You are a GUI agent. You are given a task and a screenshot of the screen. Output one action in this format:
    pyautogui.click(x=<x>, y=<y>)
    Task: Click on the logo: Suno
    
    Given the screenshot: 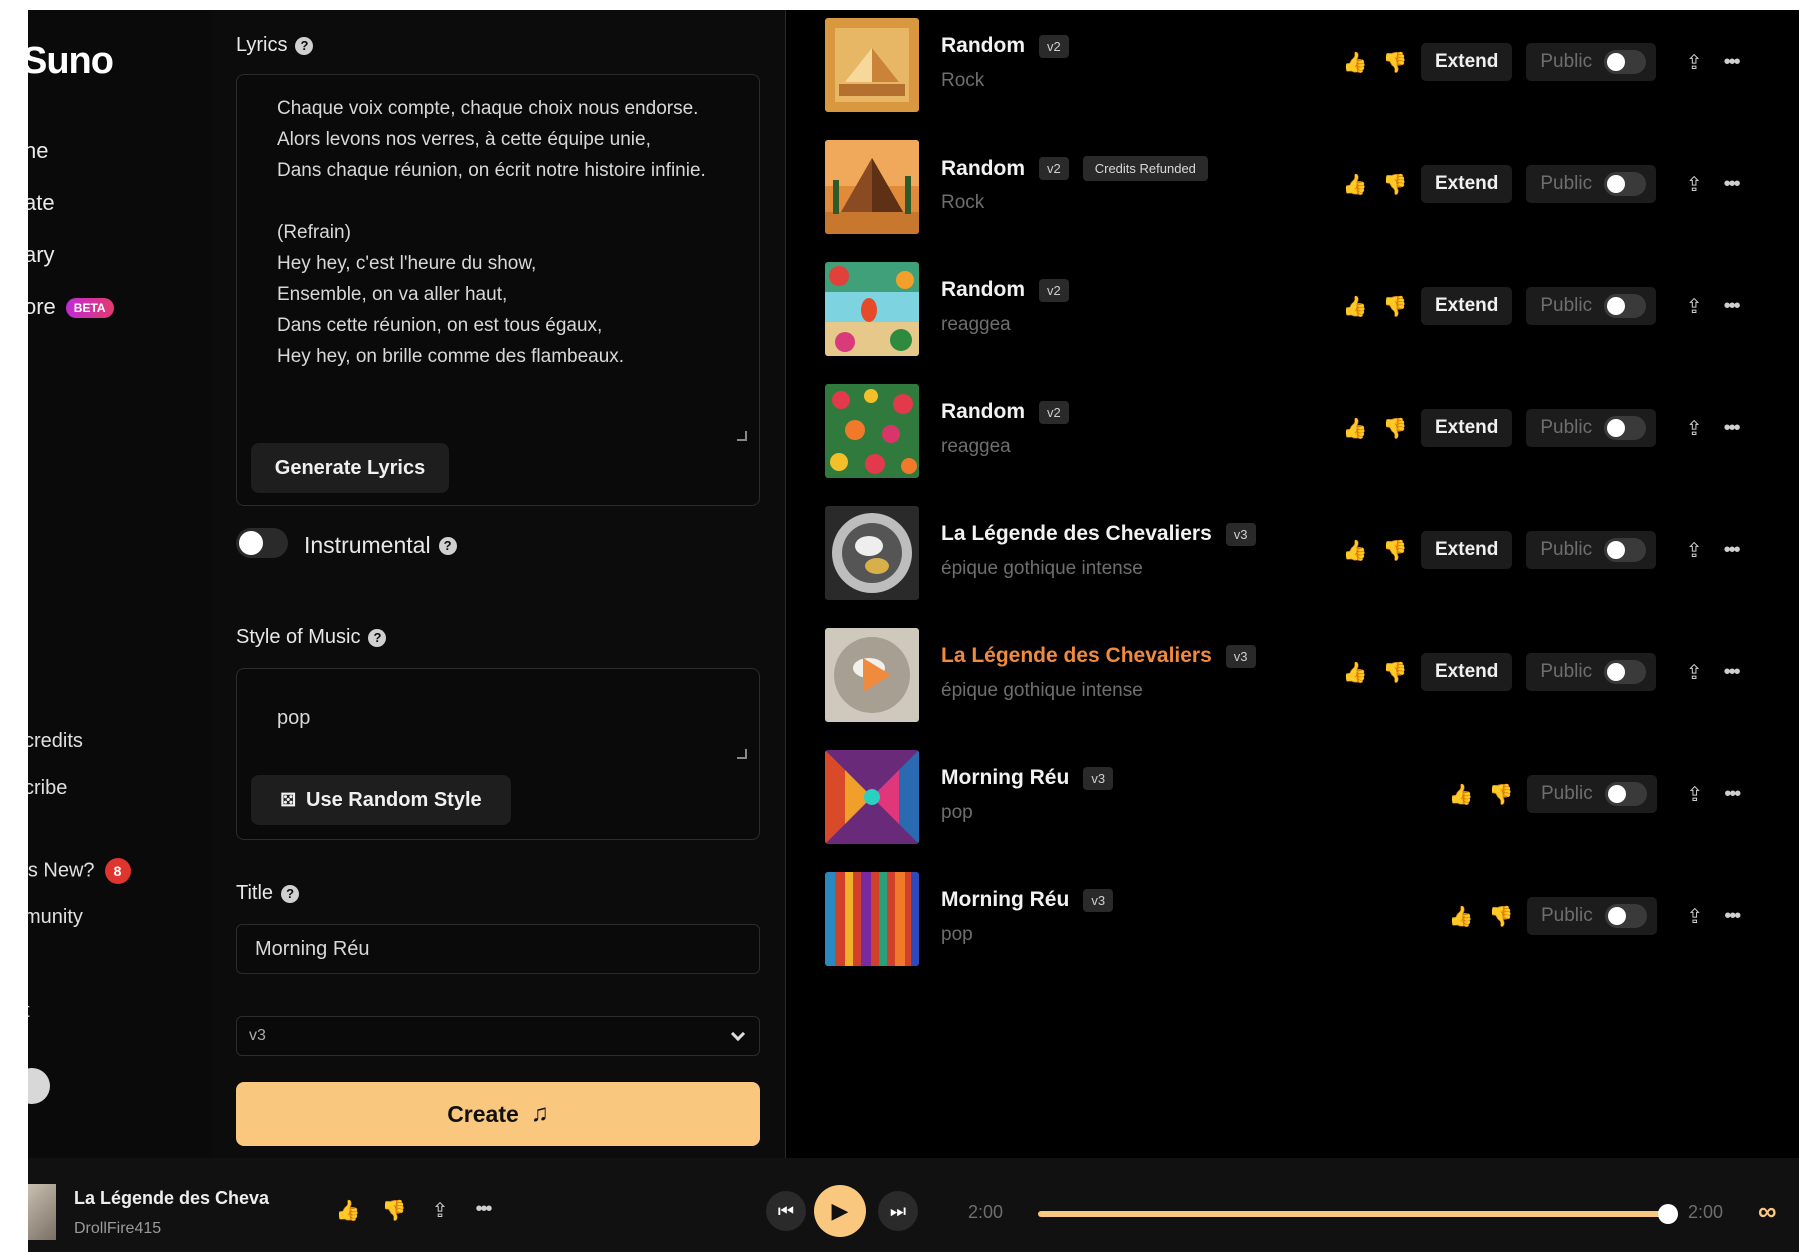 What is the action you would take?
    pyautogui.click(x=71, y=61)
    